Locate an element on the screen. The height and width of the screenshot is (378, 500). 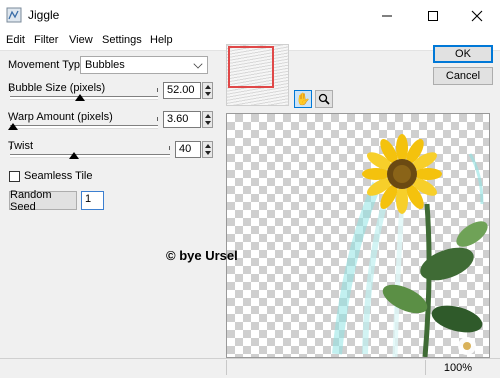
menu-help: Help is located at coordinates (161, 40).